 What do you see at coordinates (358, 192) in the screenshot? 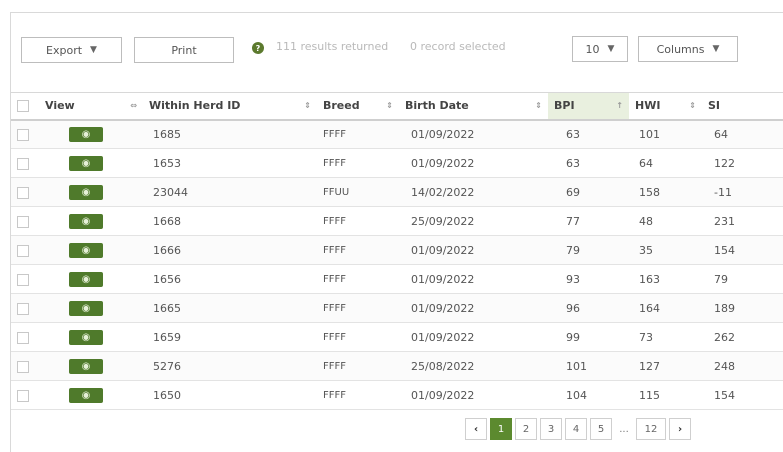
I see `breed-cell: FFUU` at bounding box center [358, 192].